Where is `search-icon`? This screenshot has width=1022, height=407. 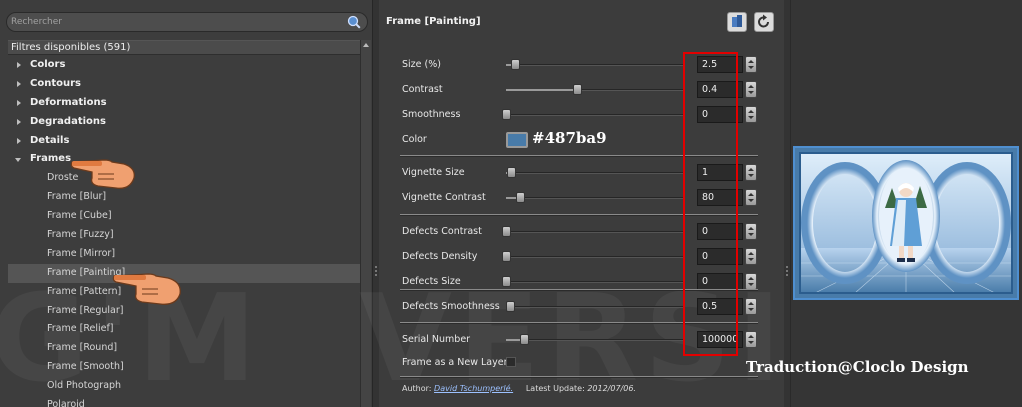
search-icon is located at coordinates (354, 22).